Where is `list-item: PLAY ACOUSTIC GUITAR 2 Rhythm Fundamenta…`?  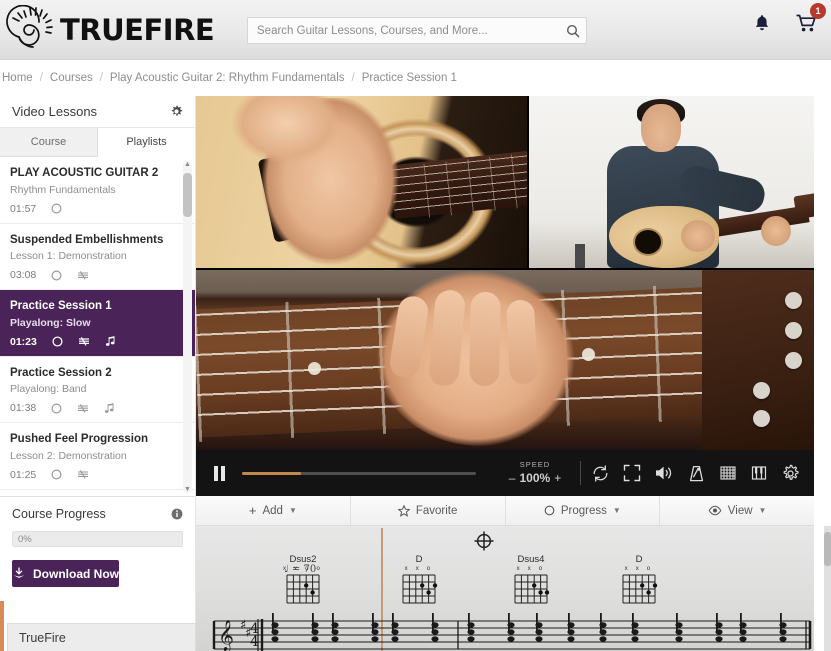
list-item: PLAY ACOUSTIC GUITAR 2 Rhythm Fundamenta… is located at coordinates (97, 190).